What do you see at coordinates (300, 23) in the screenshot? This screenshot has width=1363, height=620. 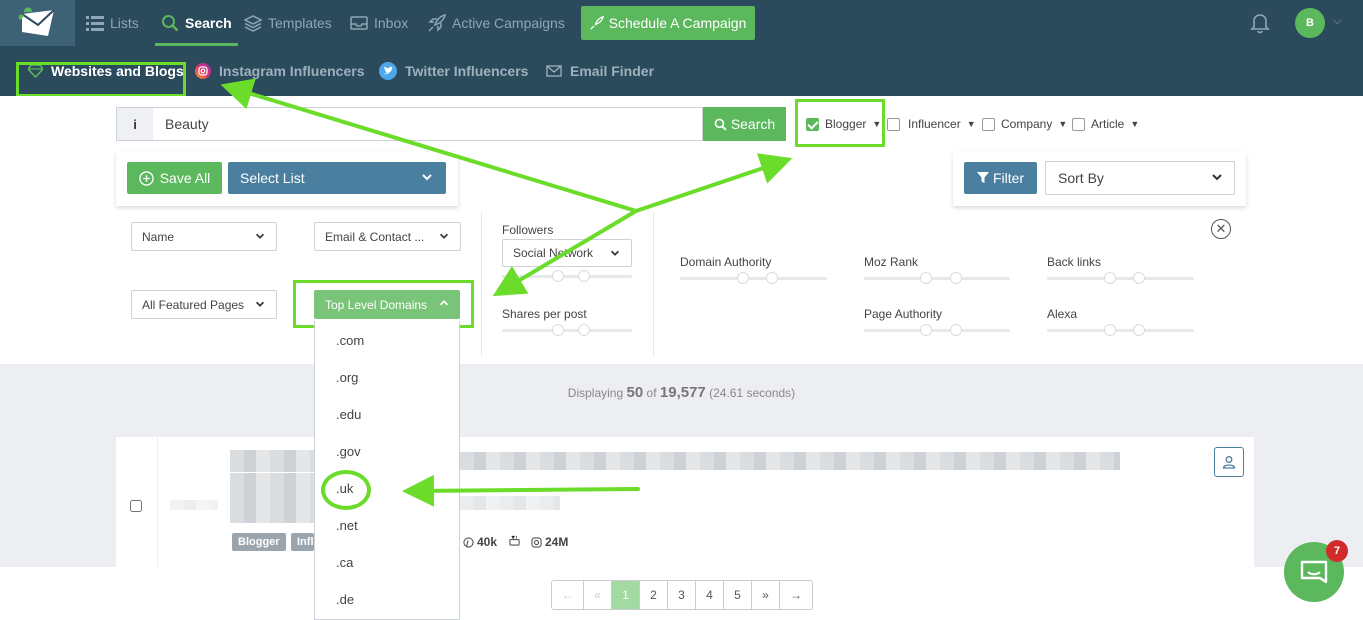 I see `nav-templates-label: Templates` at bounding box center [300, 23].